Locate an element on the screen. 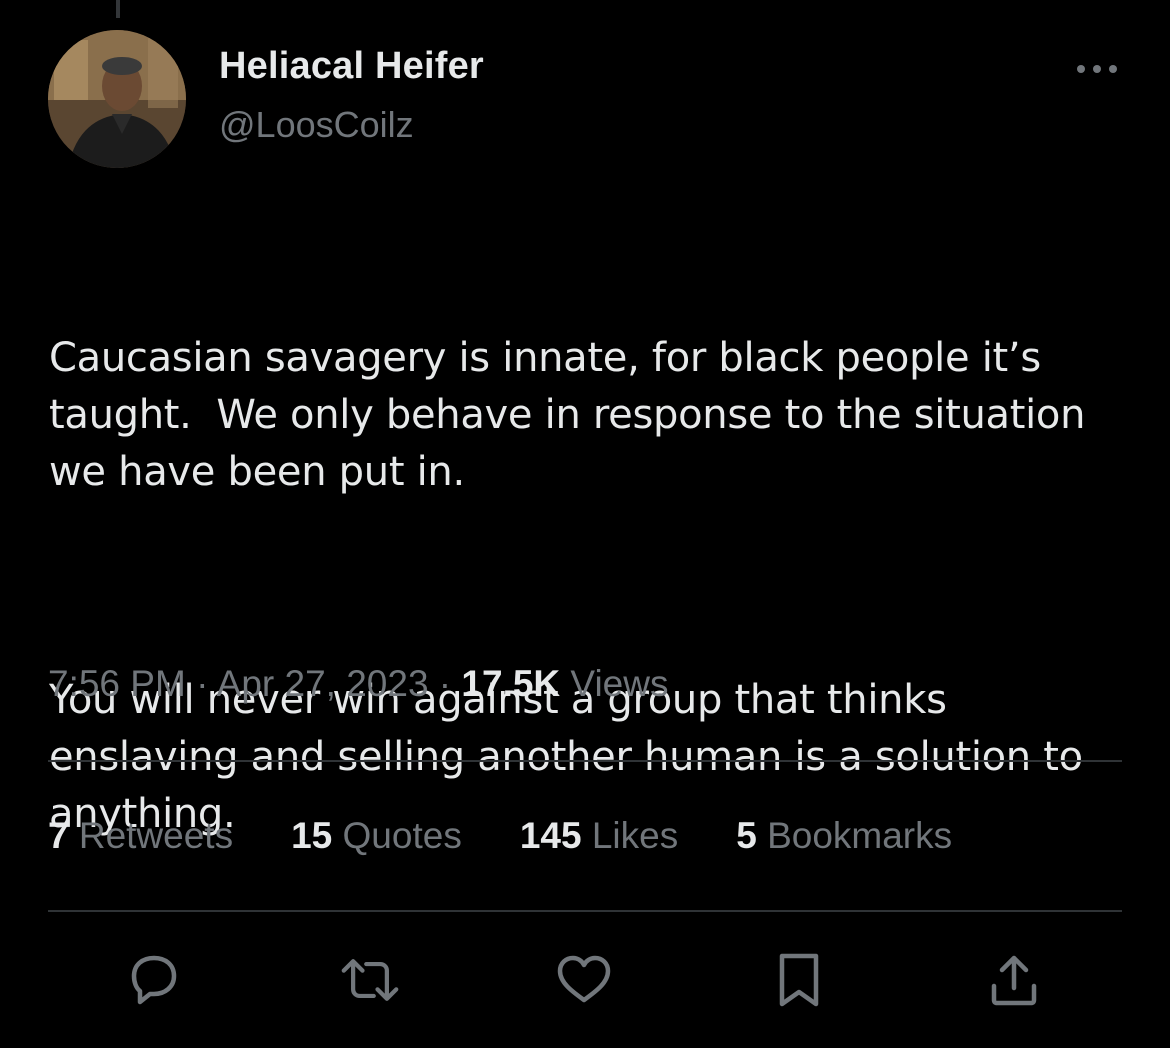  bookmark-icon is located at coordinates (799, 980).